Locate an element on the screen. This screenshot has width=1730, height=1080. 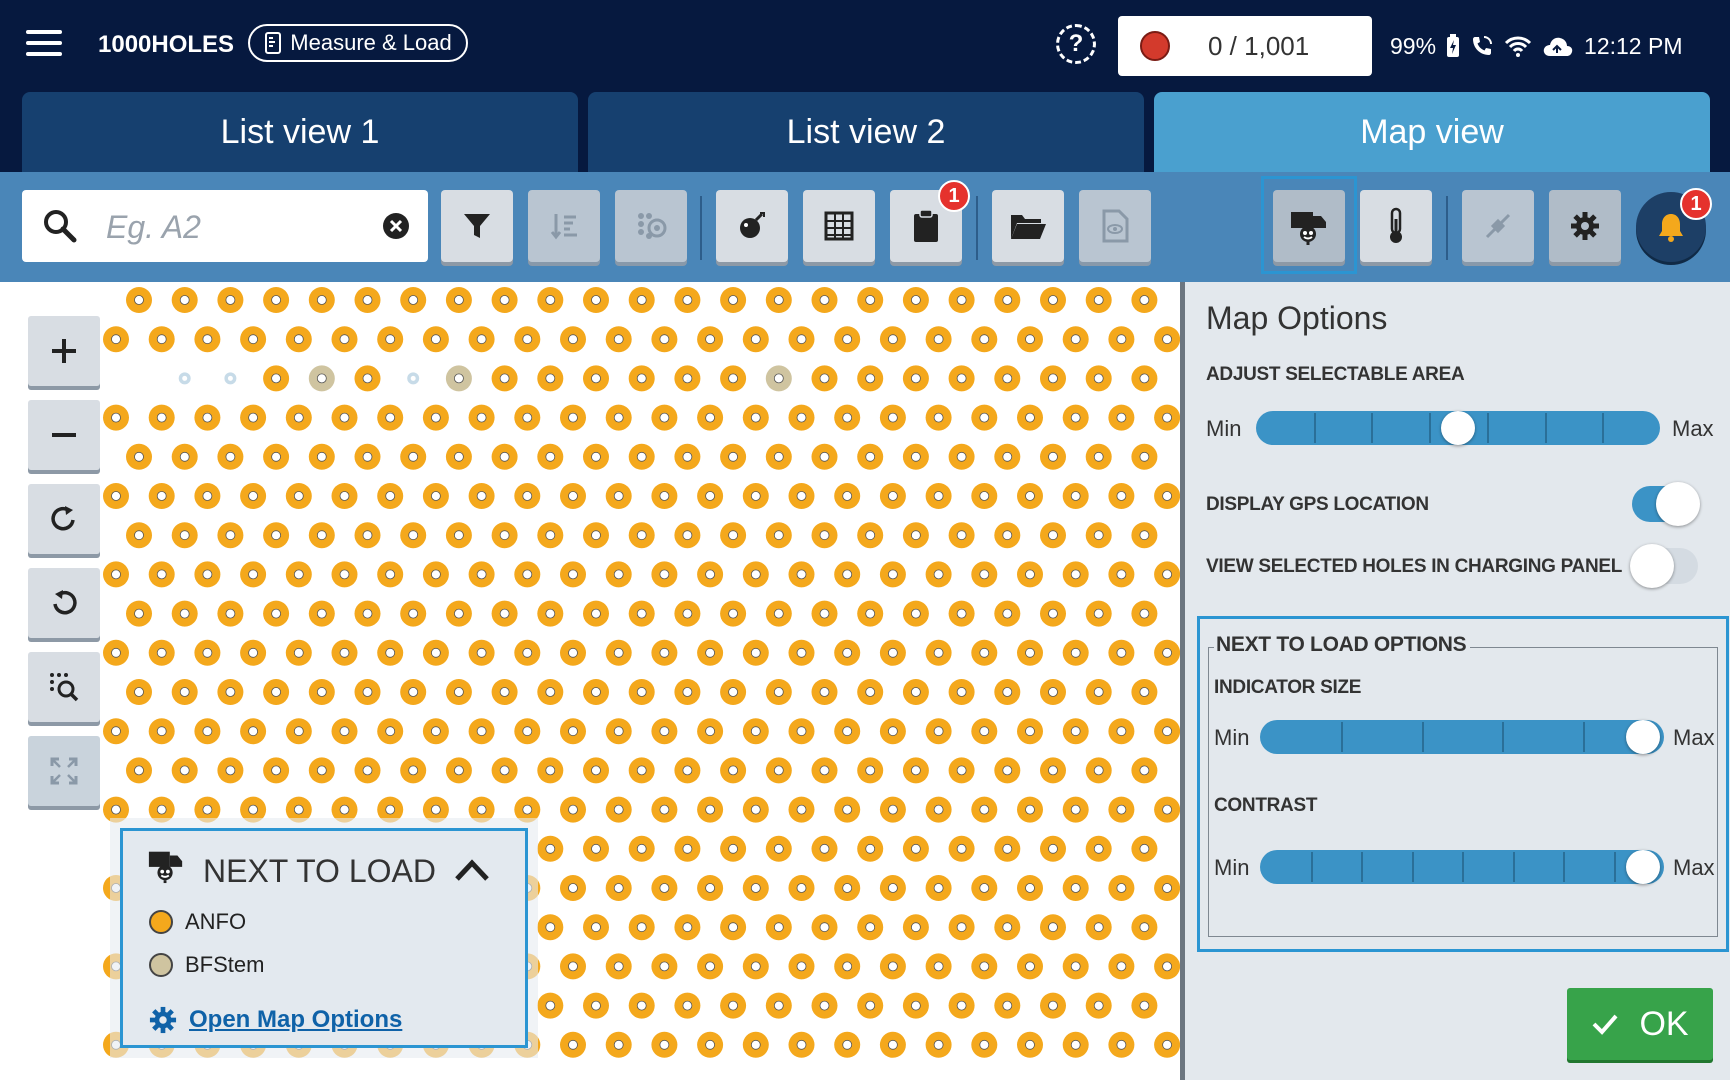
tab-map-view: Map view is located at coordinates (1432, 132).